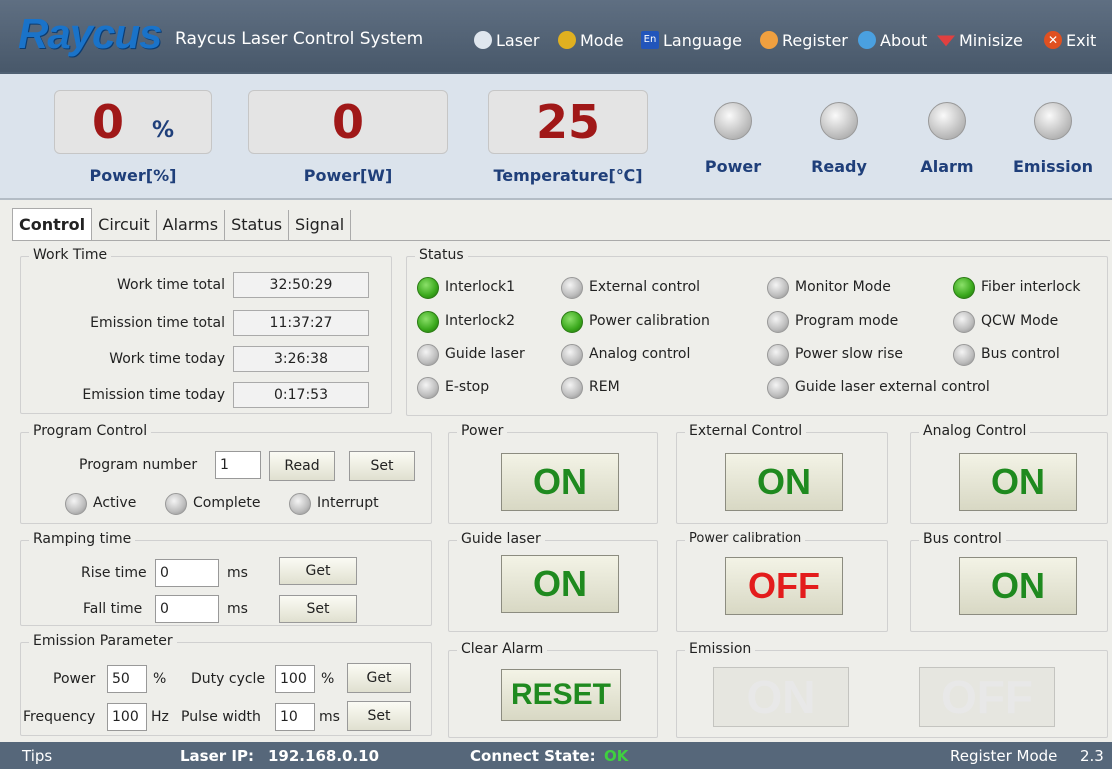  I want to click on bus-control-on-button: ON, so click(1018, 586).